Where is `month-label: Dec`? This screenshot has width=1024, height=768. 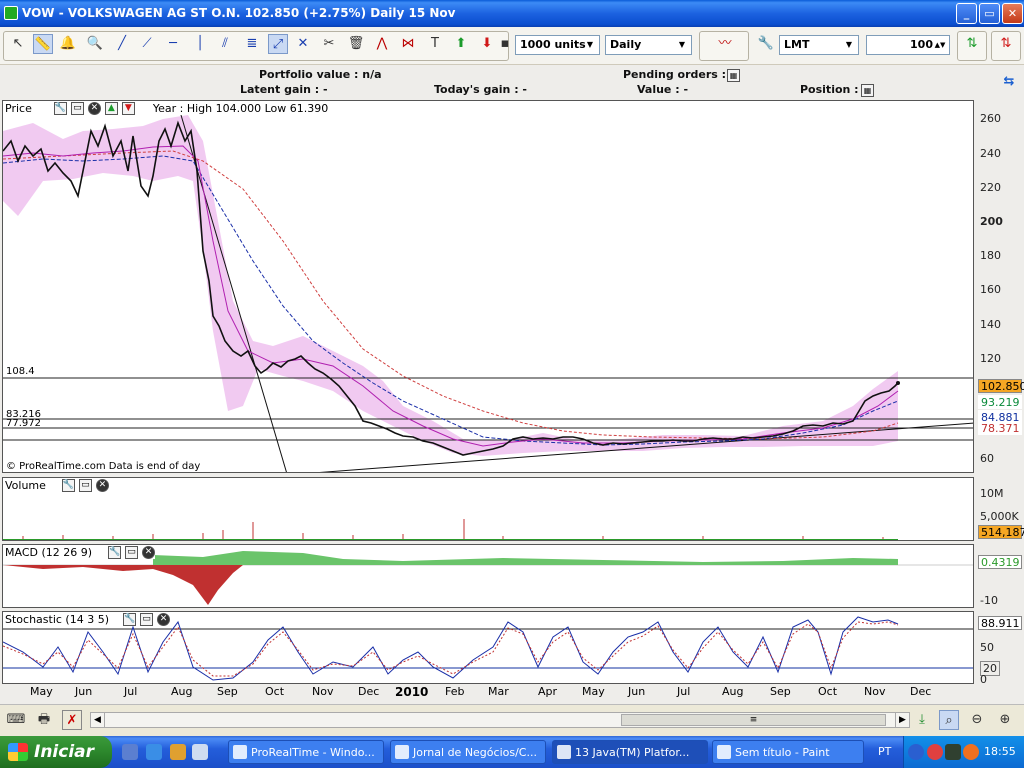
month-label: Dec is located at coordinates (369, 691).